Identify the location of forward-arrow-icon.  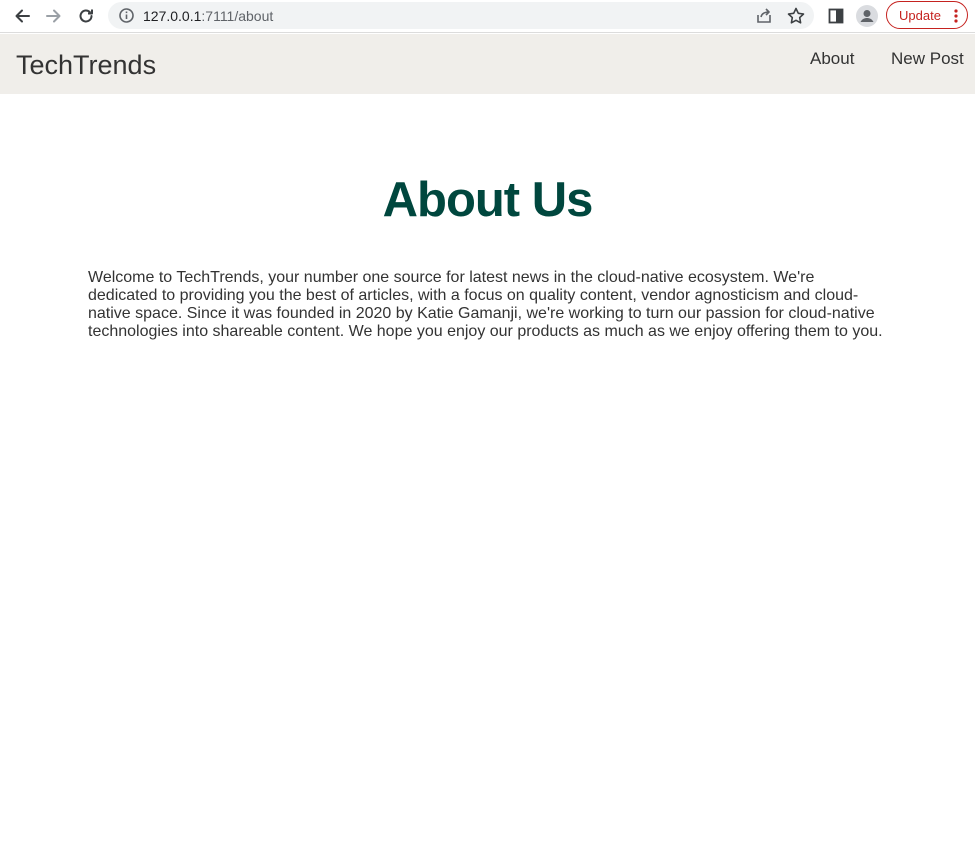
(54, 16).